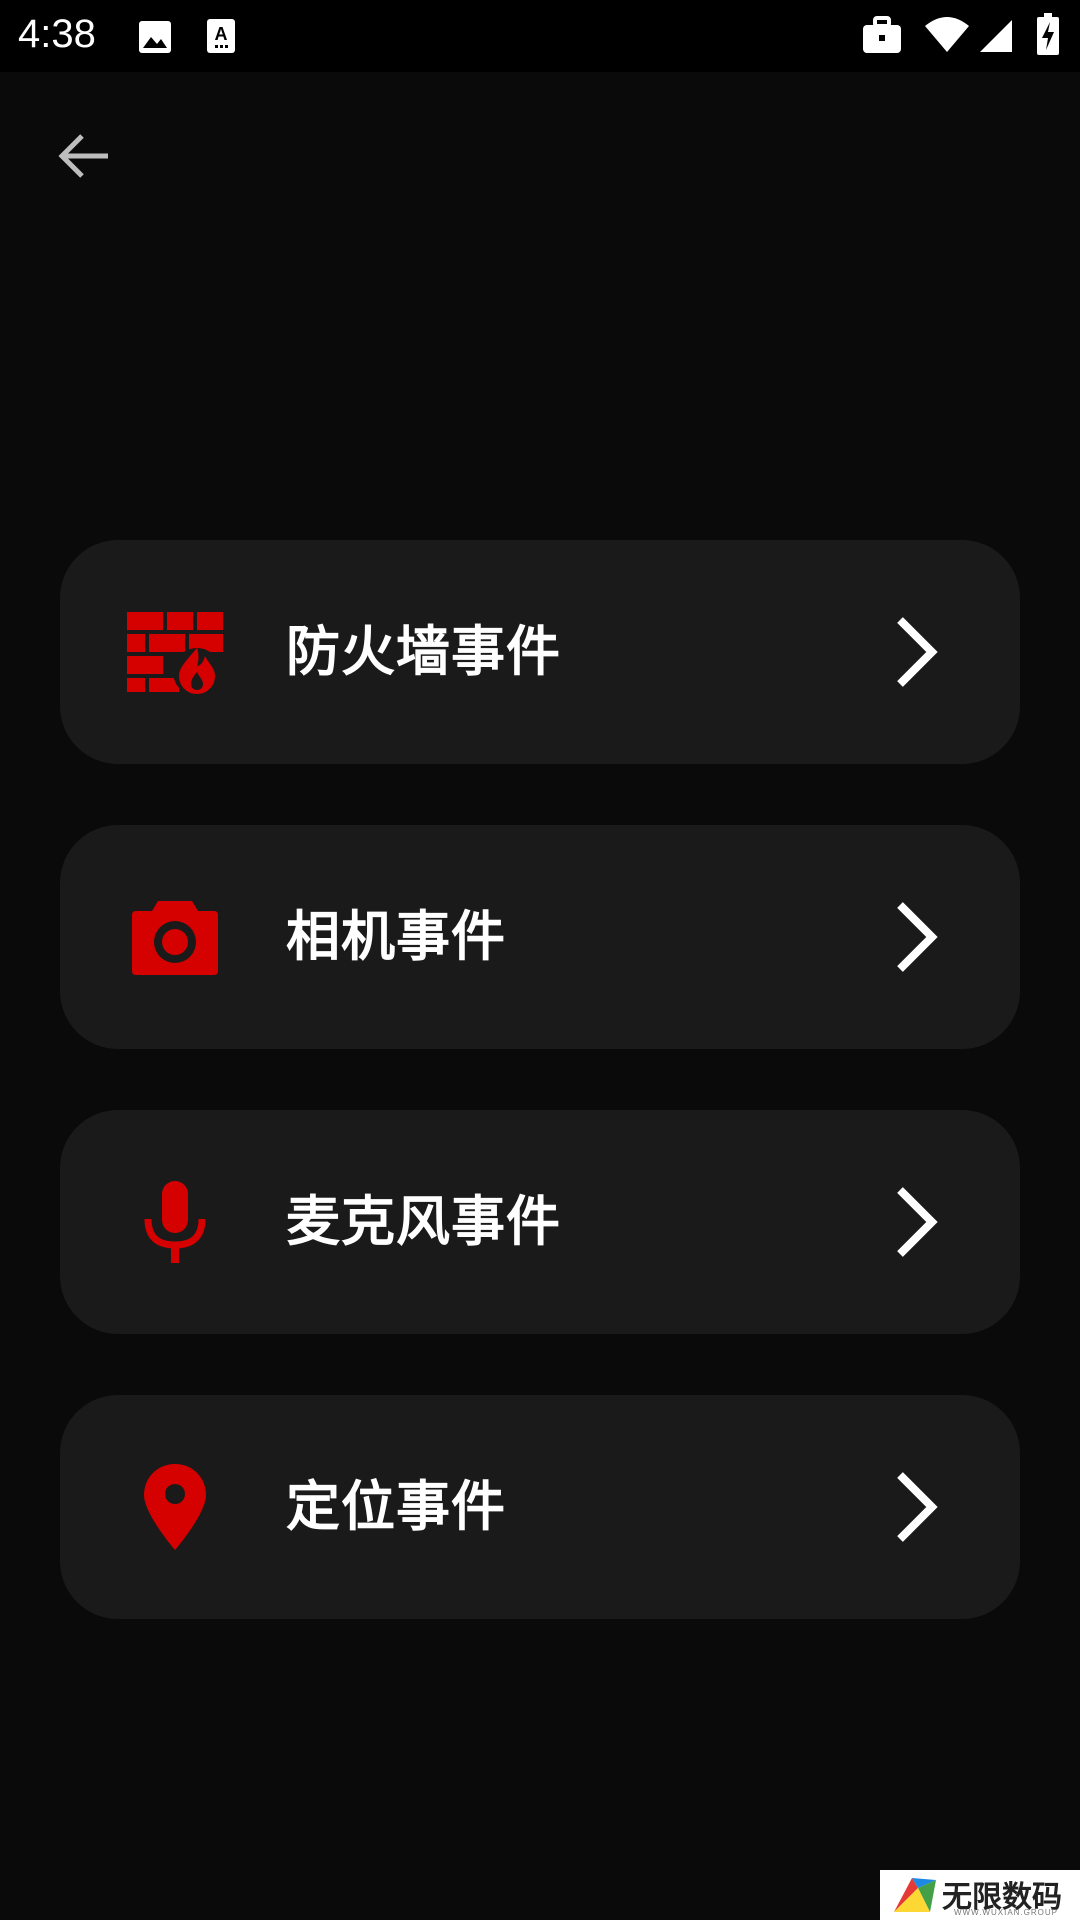 This screenshot has width=1080, height=1920. Describe the element at coordinates (175, 937) in the screenshot. I see `camera-icon` at that location.